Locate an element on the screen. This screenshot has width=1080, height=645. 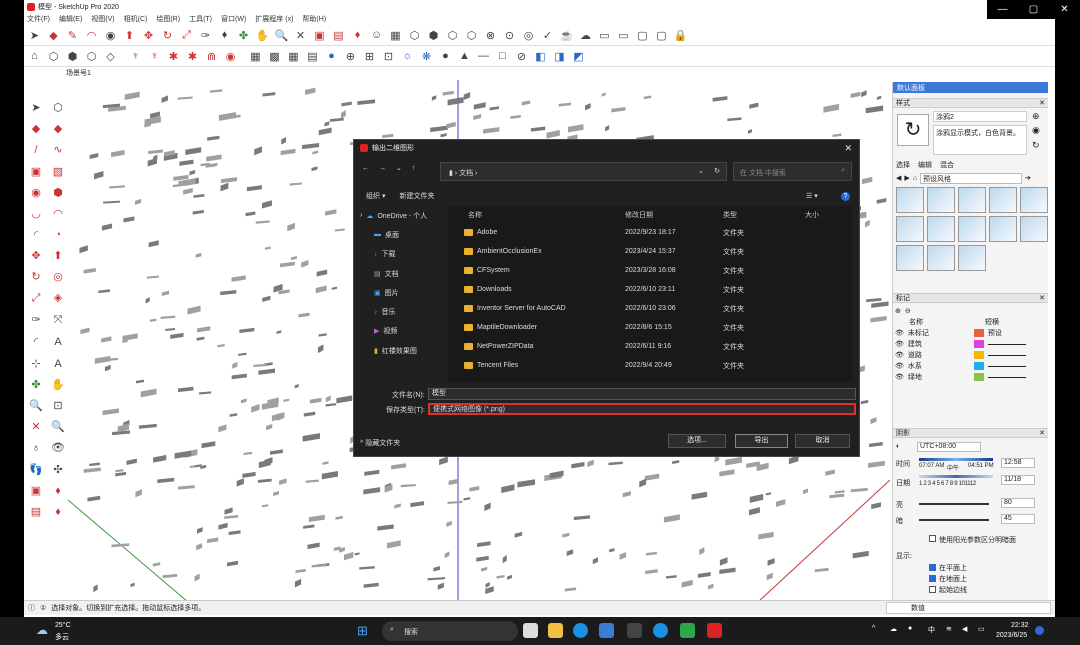
sun-shading-checkbox is located at coordinates (932, 538).